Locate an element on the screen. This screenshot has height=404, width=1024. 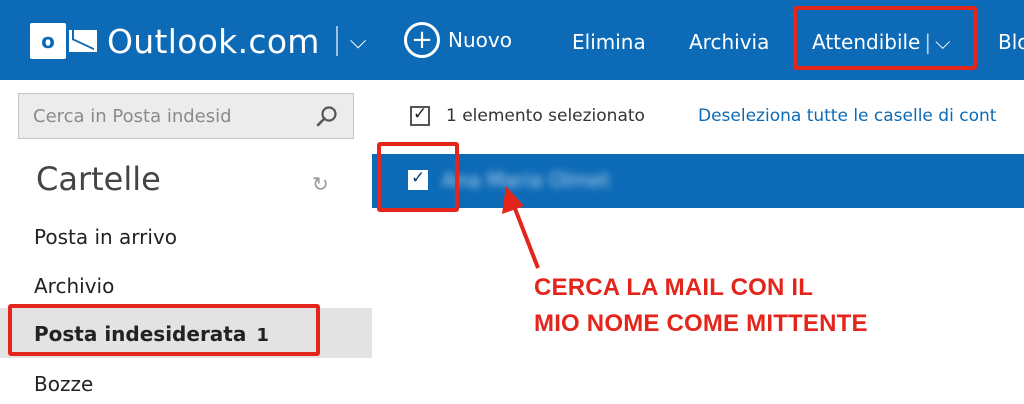
annotation-line-1: CERCA LA MAIL CON IL is located at coordinates (674, 287).